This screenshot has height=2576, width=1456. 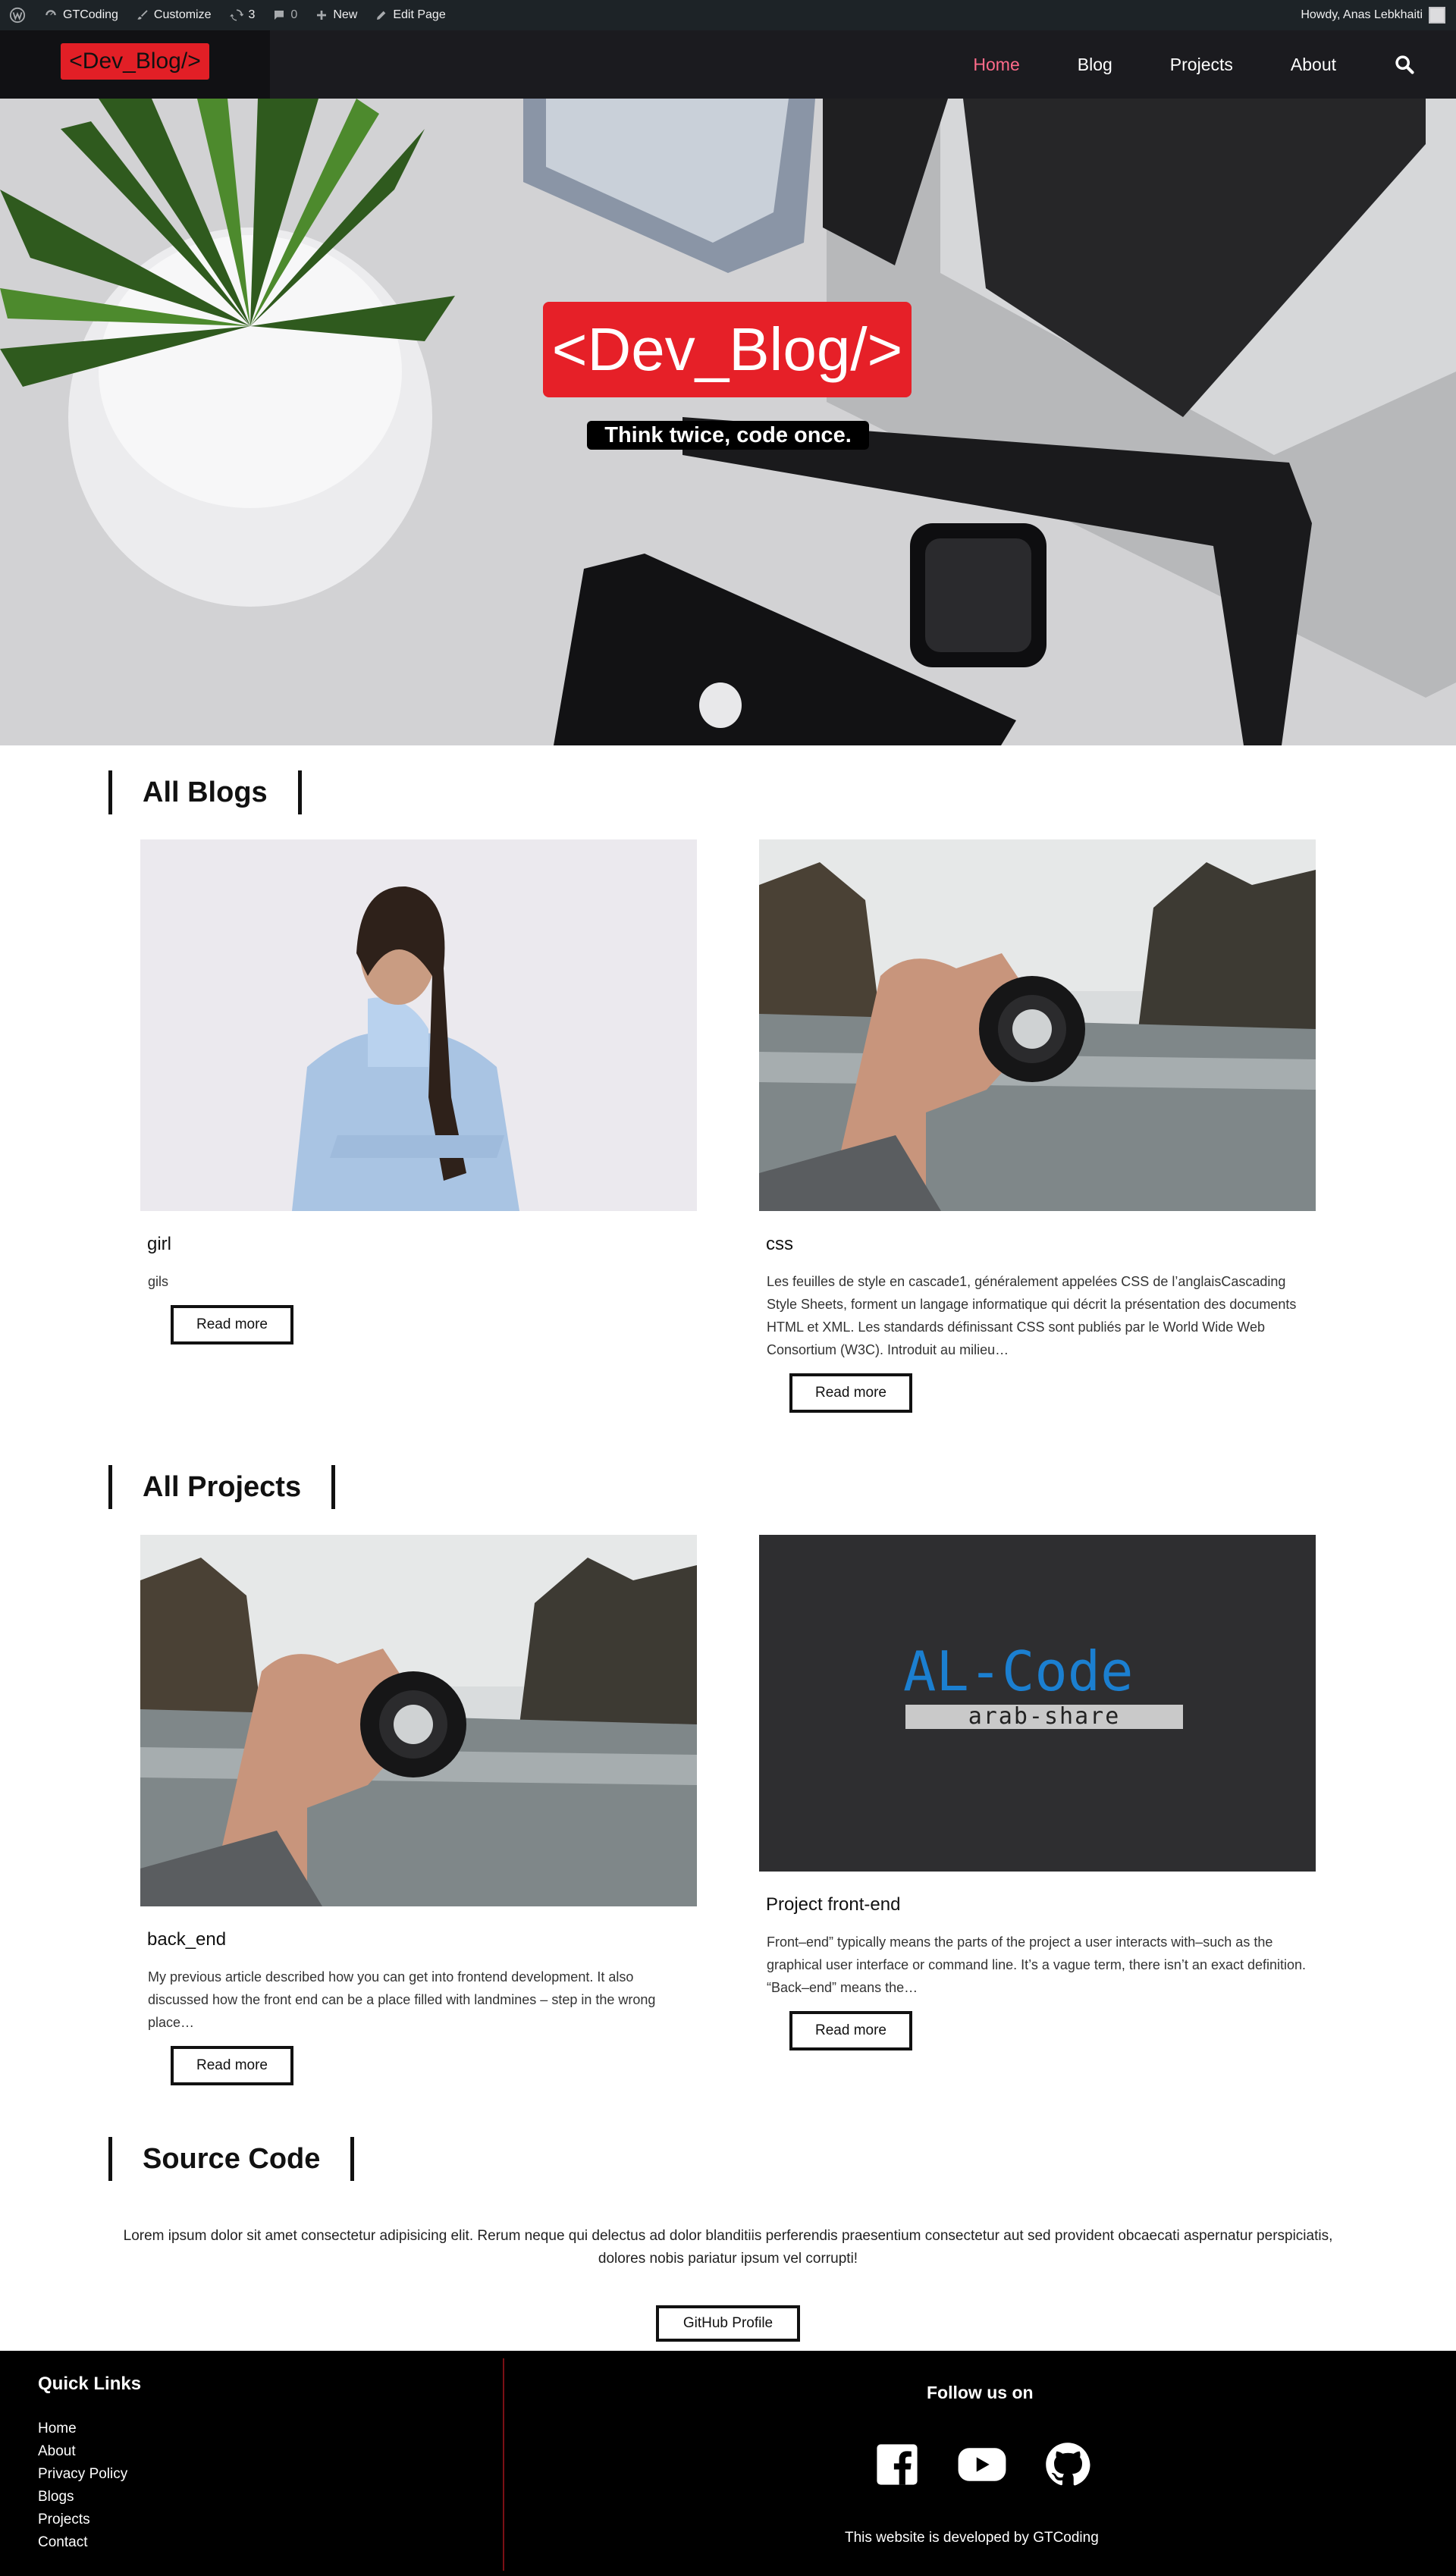 What do you see at coordinates (1437, 15) in the screenshot?
I see `avatar` at bounding box center [1437, 15].